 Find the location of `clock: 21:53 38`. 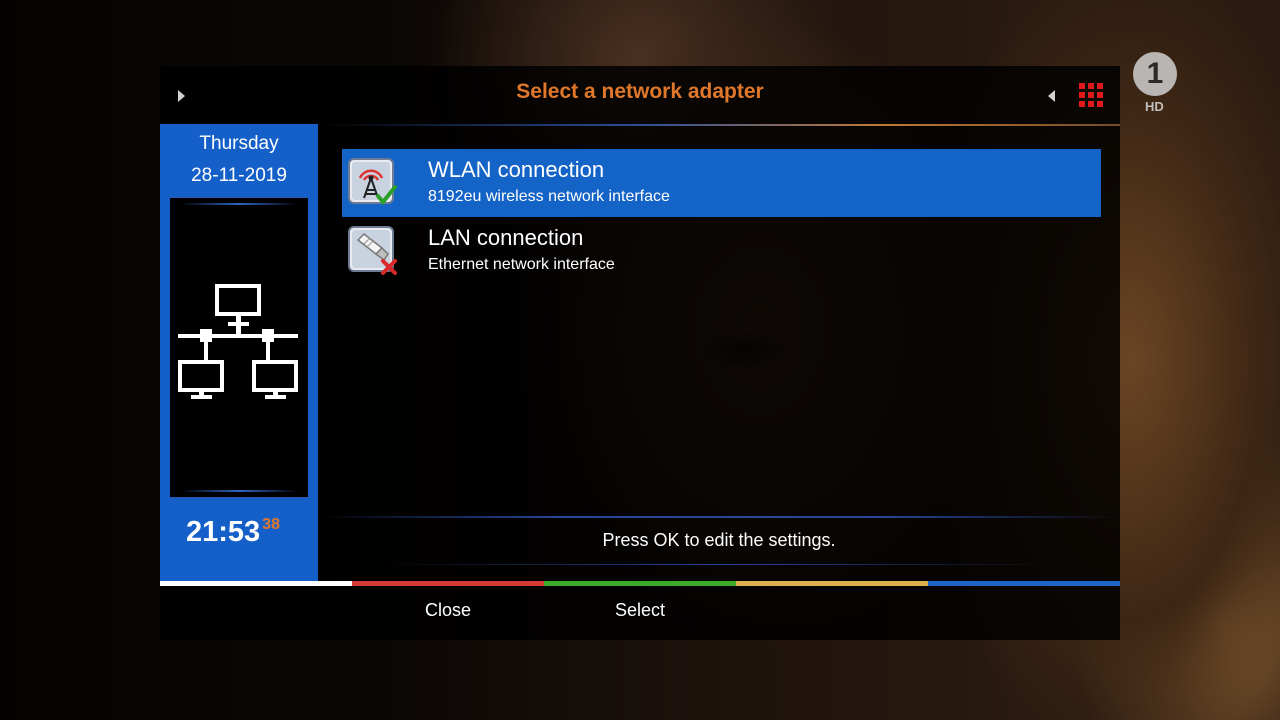

clock: 21:53 38 is located at coordinates (233, 532).